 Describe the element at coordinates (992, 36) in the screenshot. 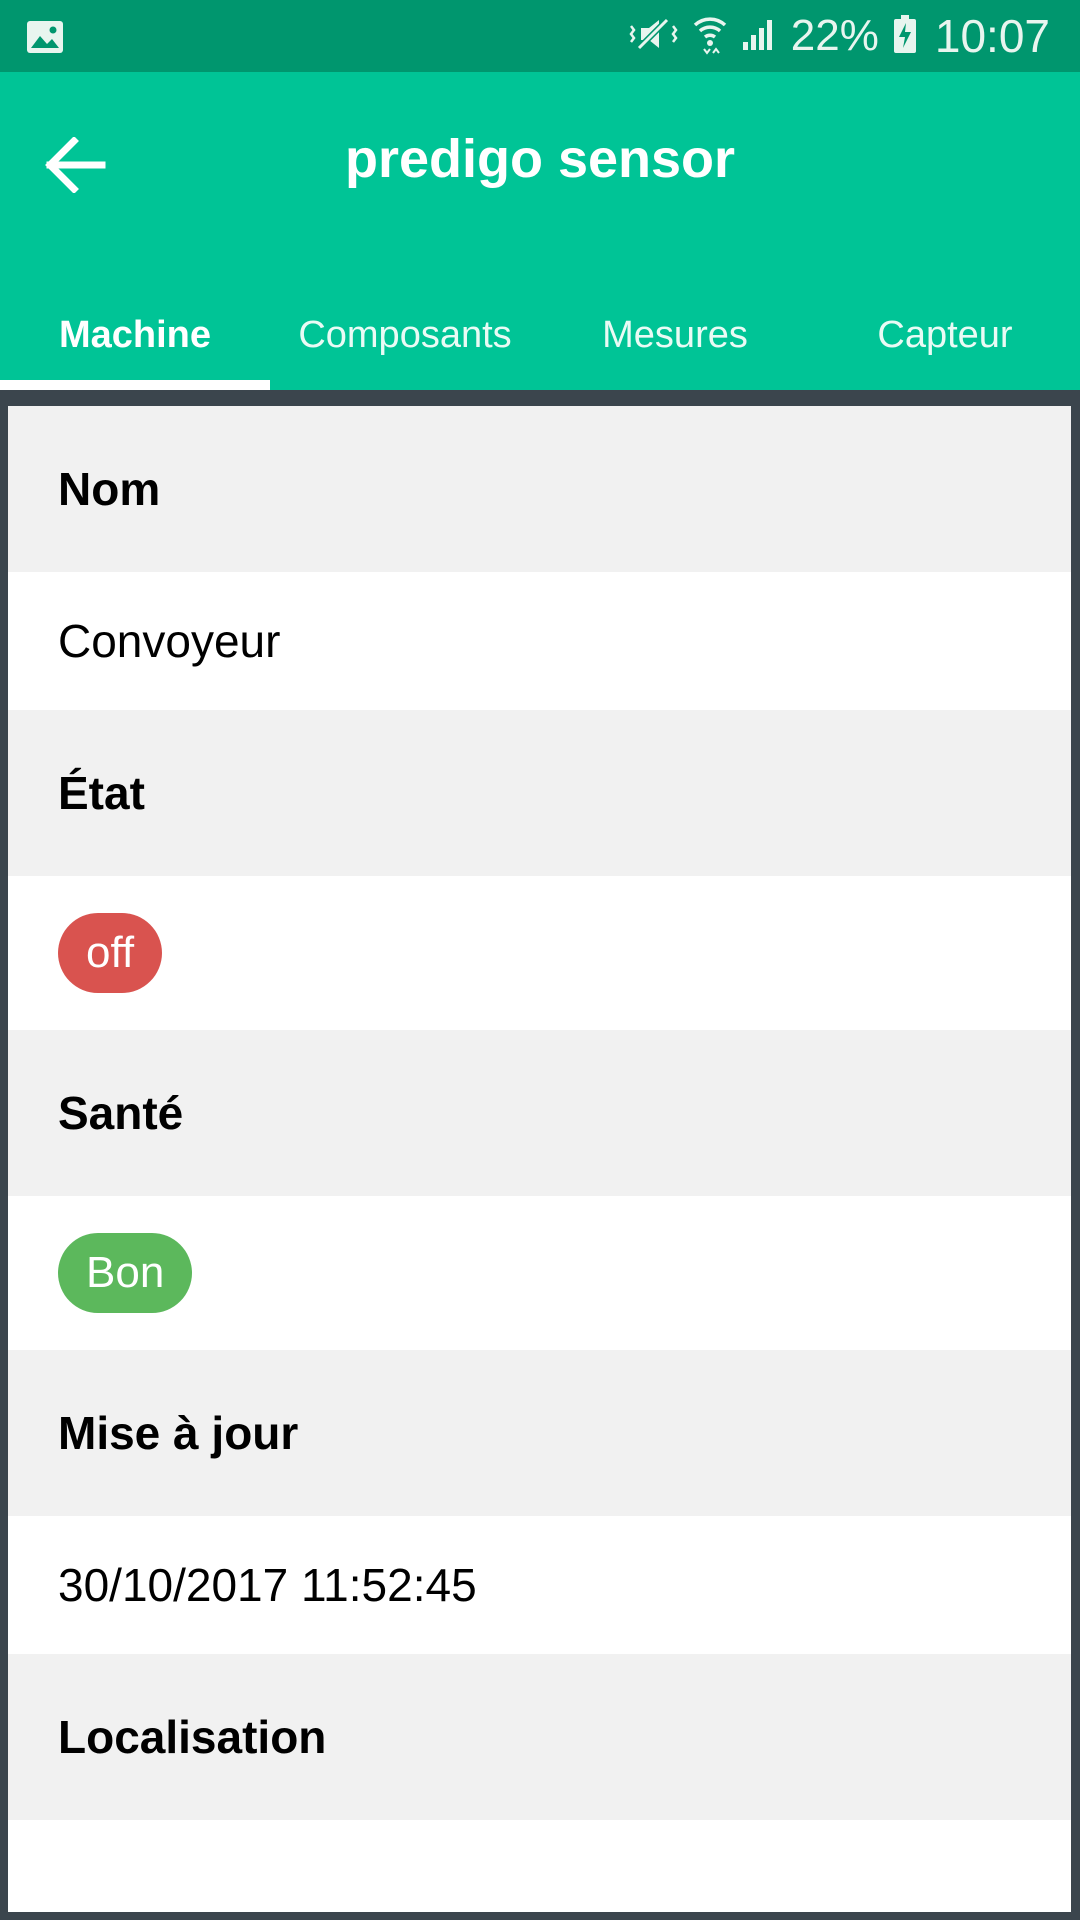

I see `clock: 10:07` at that location.